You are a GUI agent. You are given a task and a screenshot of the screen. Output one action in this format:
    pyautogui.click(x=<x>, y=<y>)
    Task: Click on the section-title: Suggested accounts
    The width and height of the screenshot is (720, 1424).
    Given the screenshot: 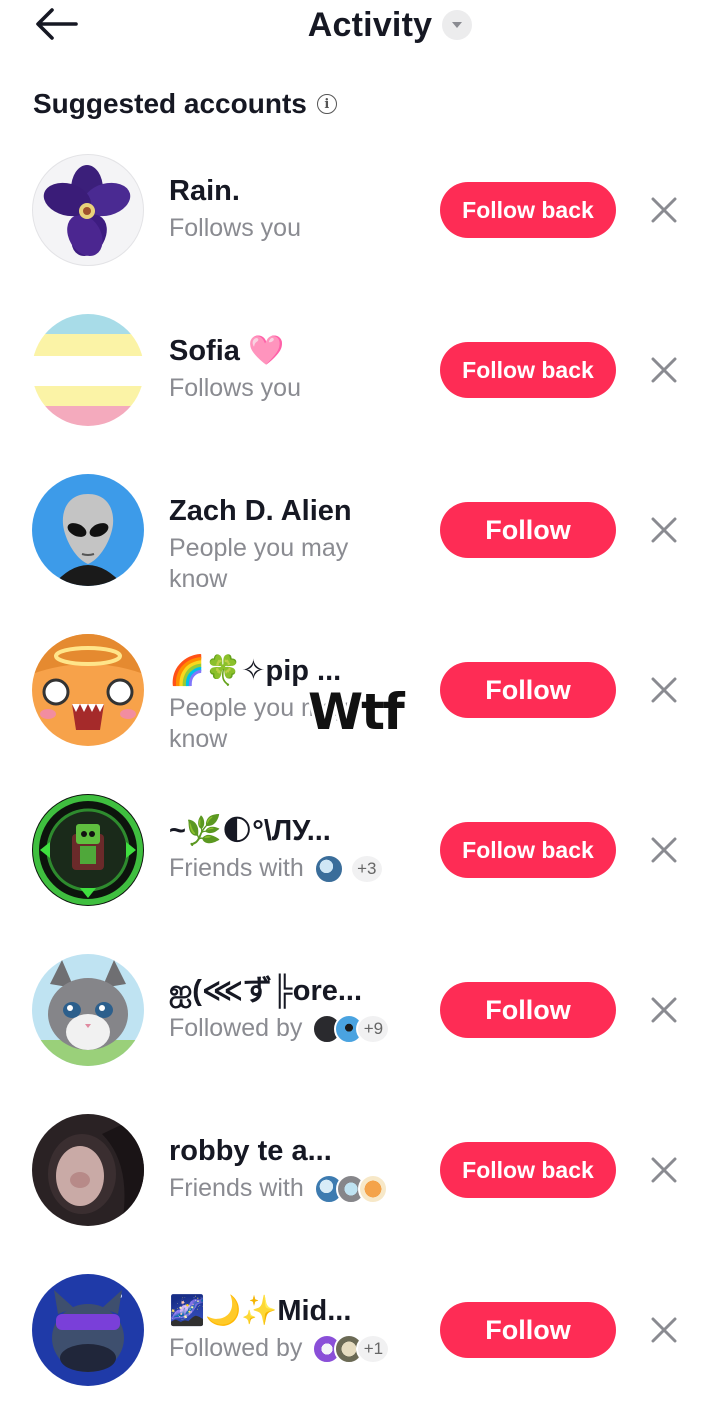 What is the action you would take?
    pyautogui.click(x=170, y=103)
    